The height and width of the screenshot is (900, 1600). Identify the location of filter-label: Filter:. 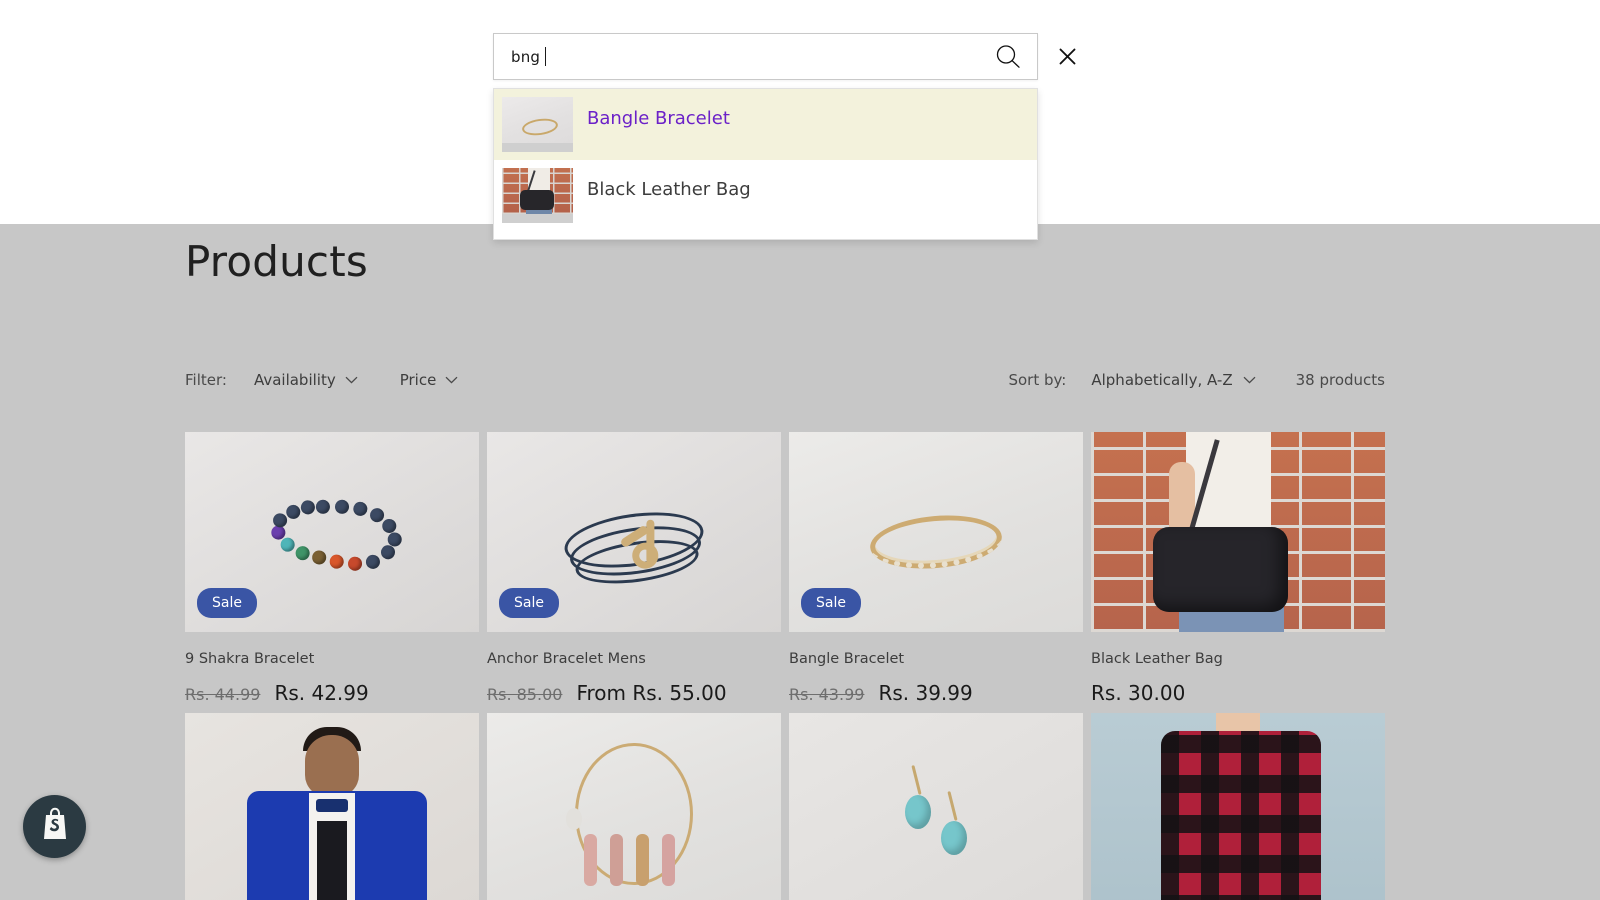
(206, 380).